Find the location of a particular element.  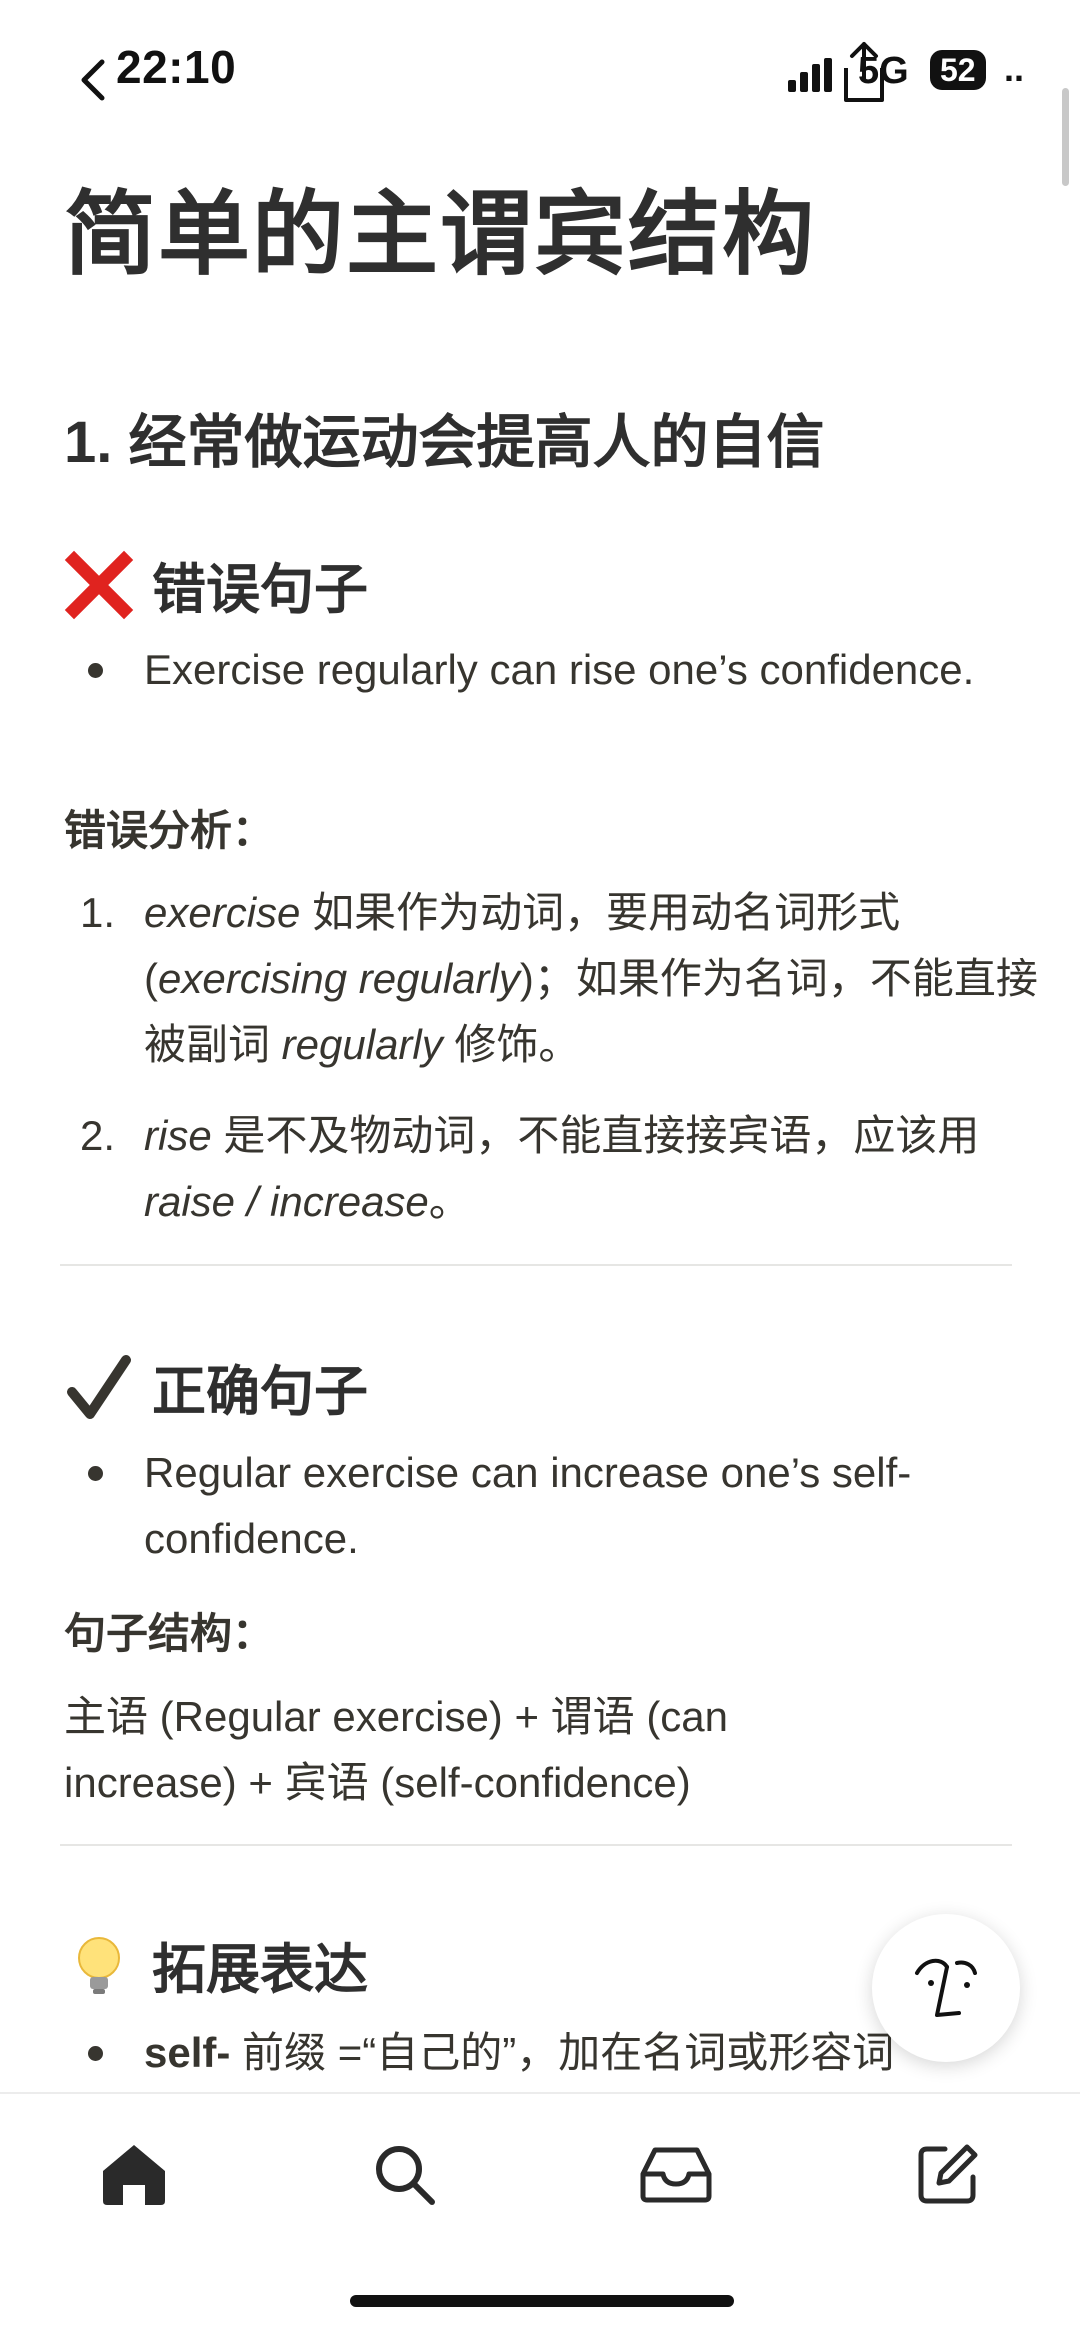

inbox-icon is located at coordinates (676, 2175).